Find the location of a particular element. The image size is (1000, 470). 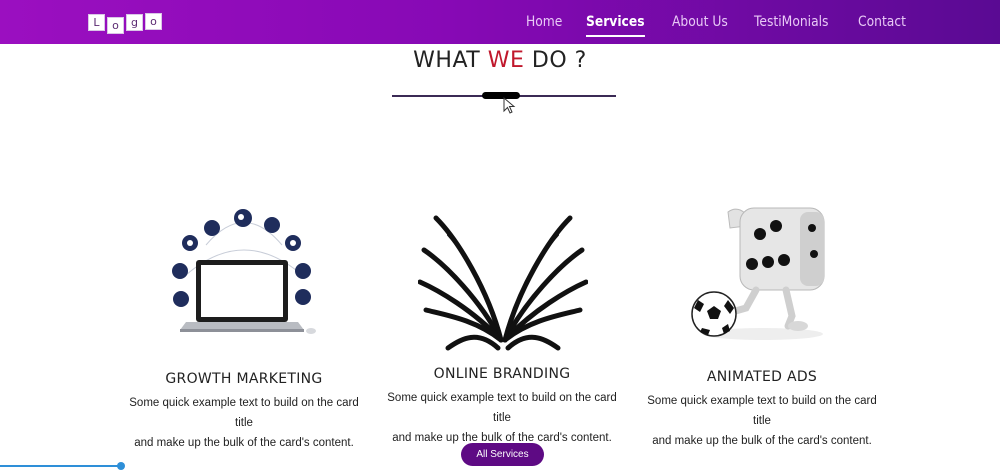

card-title: GROWTH MARKETING is located at coordinates (244, 379).